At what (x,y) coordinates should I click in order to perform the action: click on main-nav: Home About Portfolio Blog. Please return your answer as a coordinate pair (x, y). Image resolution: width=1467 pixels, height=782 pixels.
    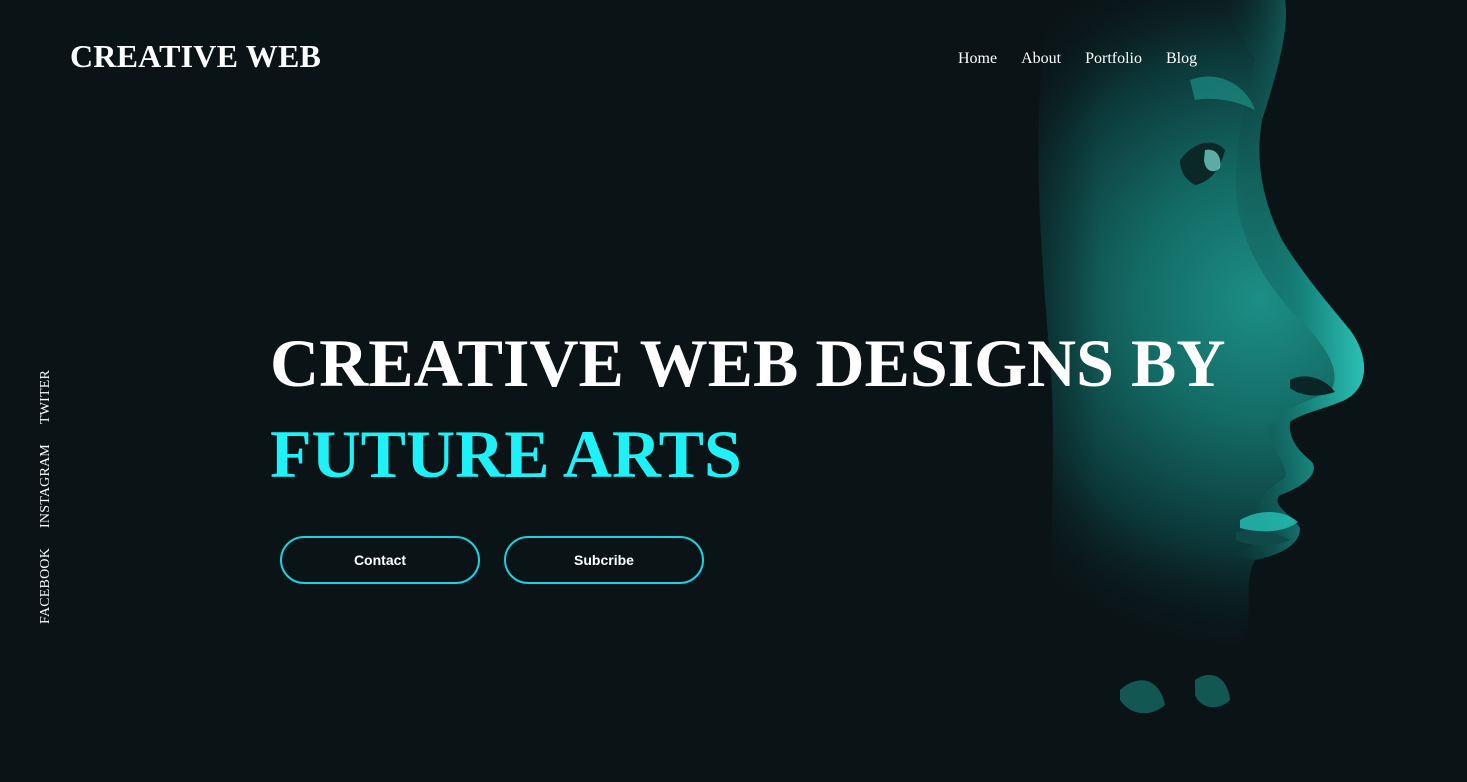
    Looking at the image, I should click on (1077, 59).